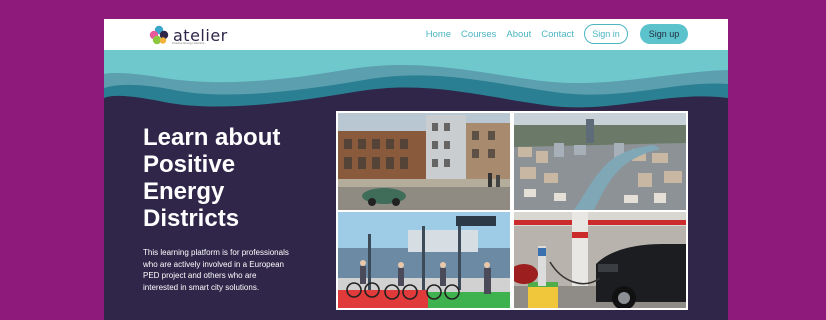 This screenshot has width=826, height=320. What do you see at coordinates (424, 161) in the screenshot?
I see `city-street-photo` at bounding box center [424, 161].